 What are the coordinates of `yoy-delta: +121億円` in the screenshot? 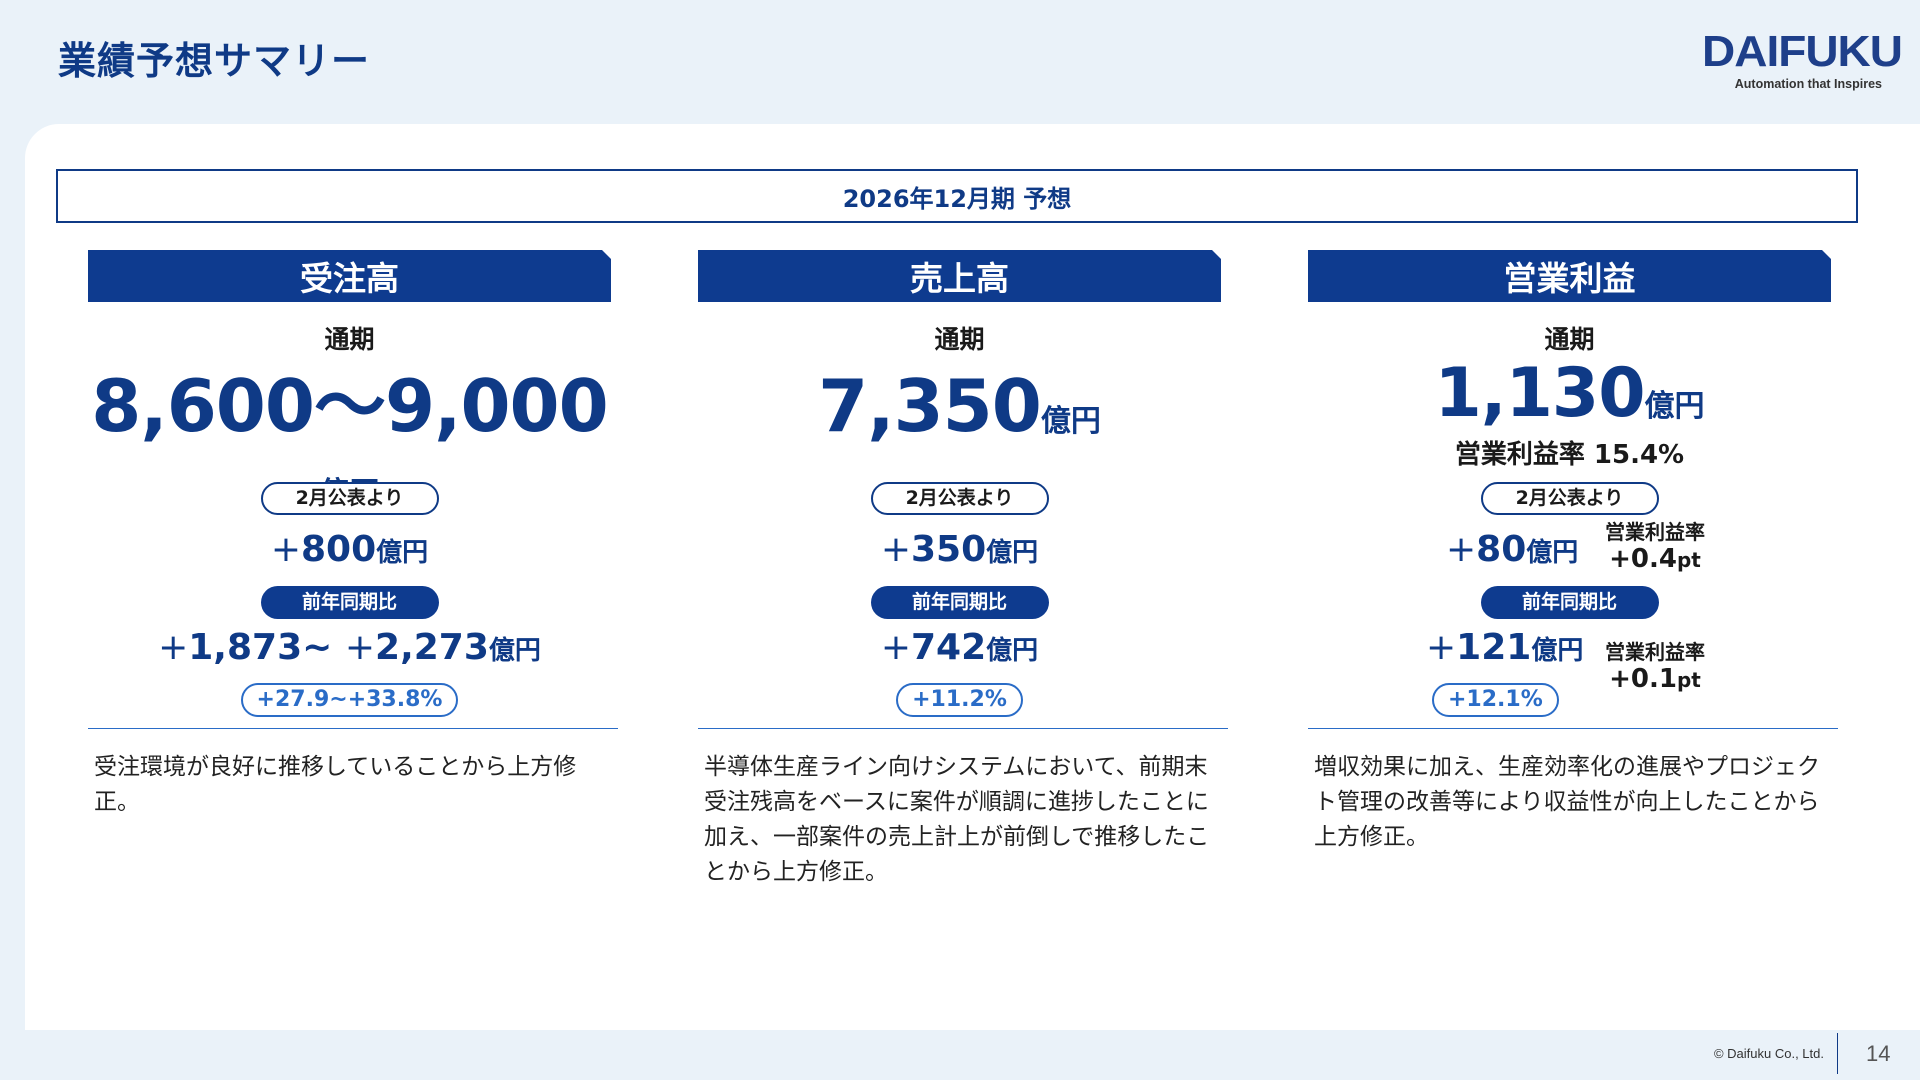 It's located at (1504, 647).